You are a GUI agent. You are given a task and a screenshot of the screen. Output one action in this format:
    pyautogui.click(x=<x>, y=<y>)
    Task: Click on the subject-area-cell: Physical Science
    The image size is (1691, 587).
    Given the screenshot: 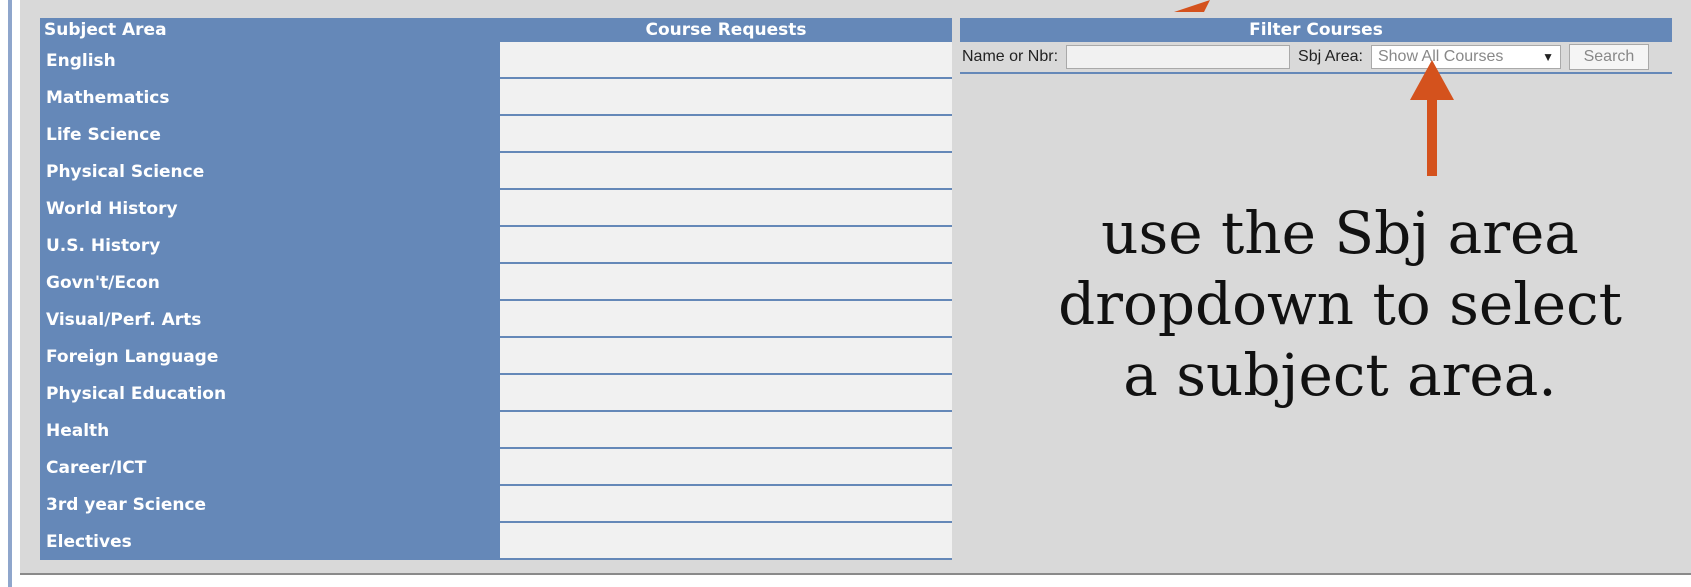 What is the action you would take?
    pyautogui.click(x=270, y=171)
    